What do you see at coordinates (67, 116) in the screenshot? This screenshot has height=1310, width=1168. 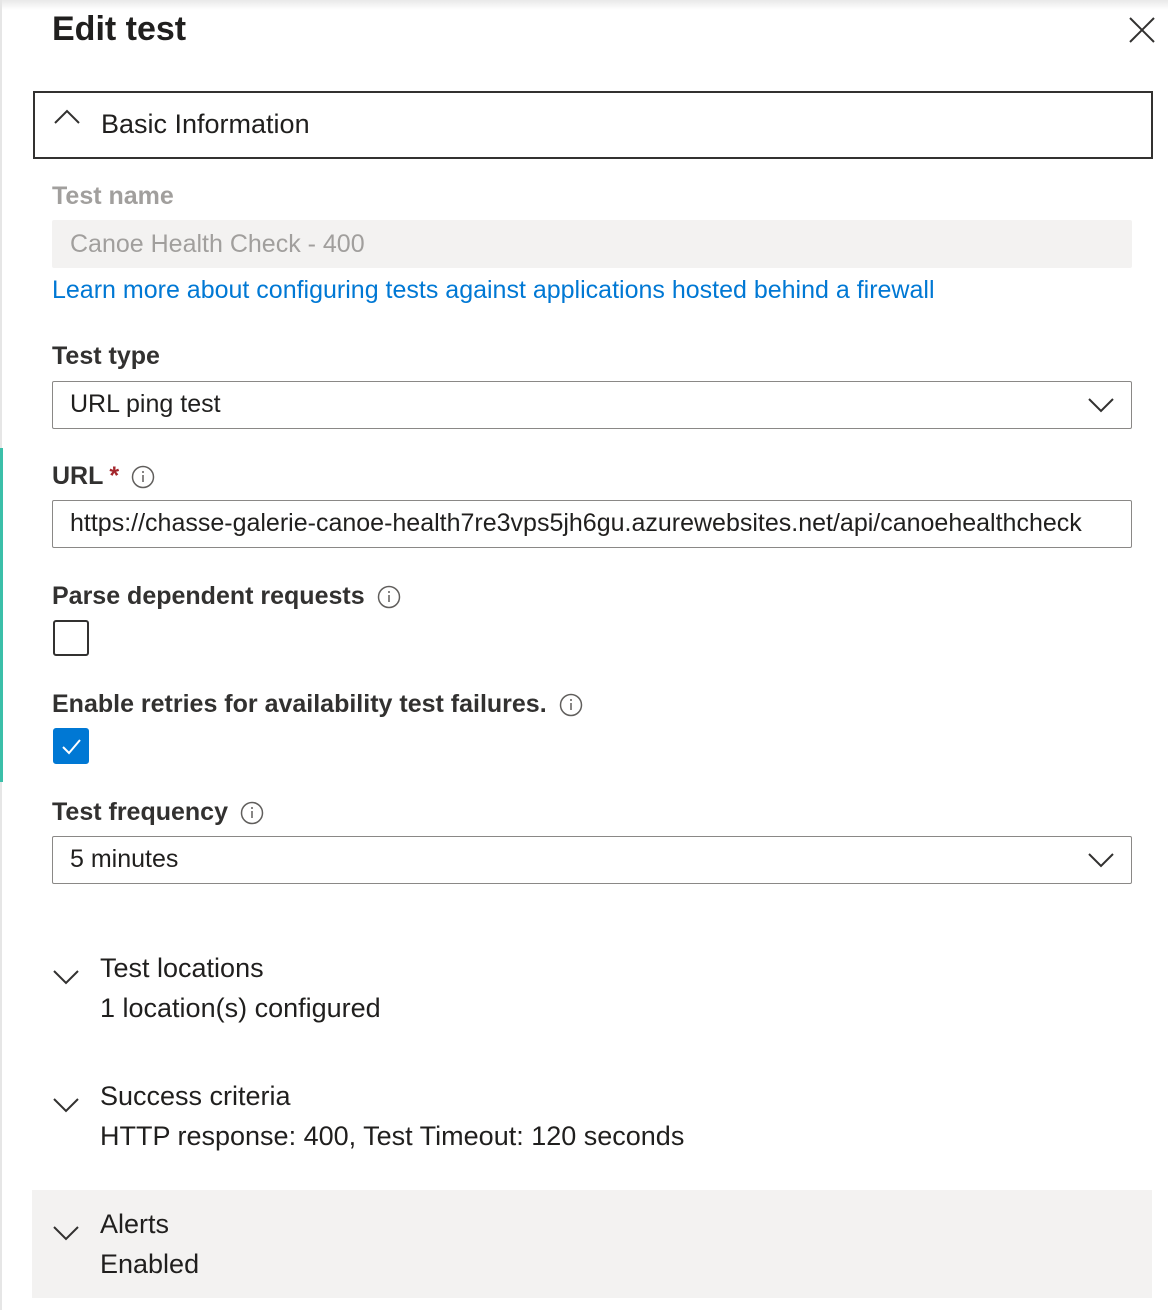 I see `chevron-up-icon` at bounding box center [67, 116].